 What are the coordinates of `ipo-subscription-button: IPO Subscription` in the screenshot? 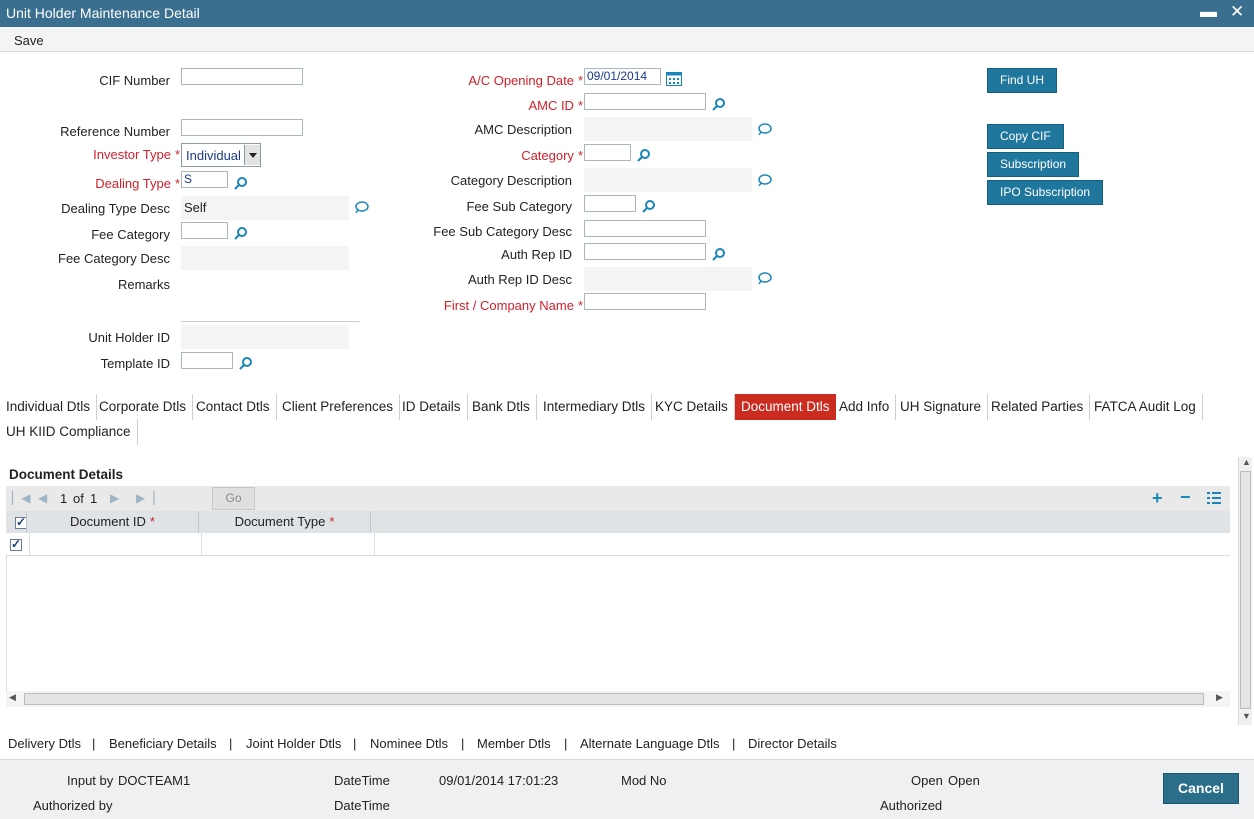 It's located at (1045, 192).